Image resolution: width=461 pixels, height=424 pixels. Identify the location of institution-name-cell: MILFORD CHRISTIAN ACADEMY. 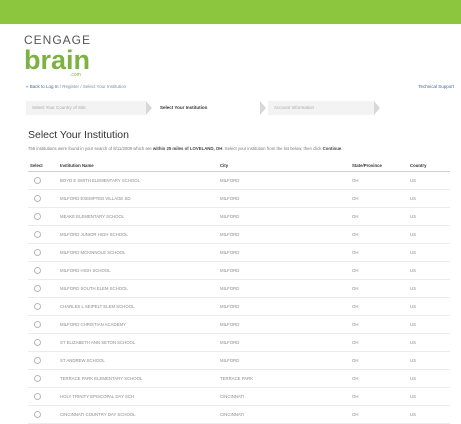
(138, 324).